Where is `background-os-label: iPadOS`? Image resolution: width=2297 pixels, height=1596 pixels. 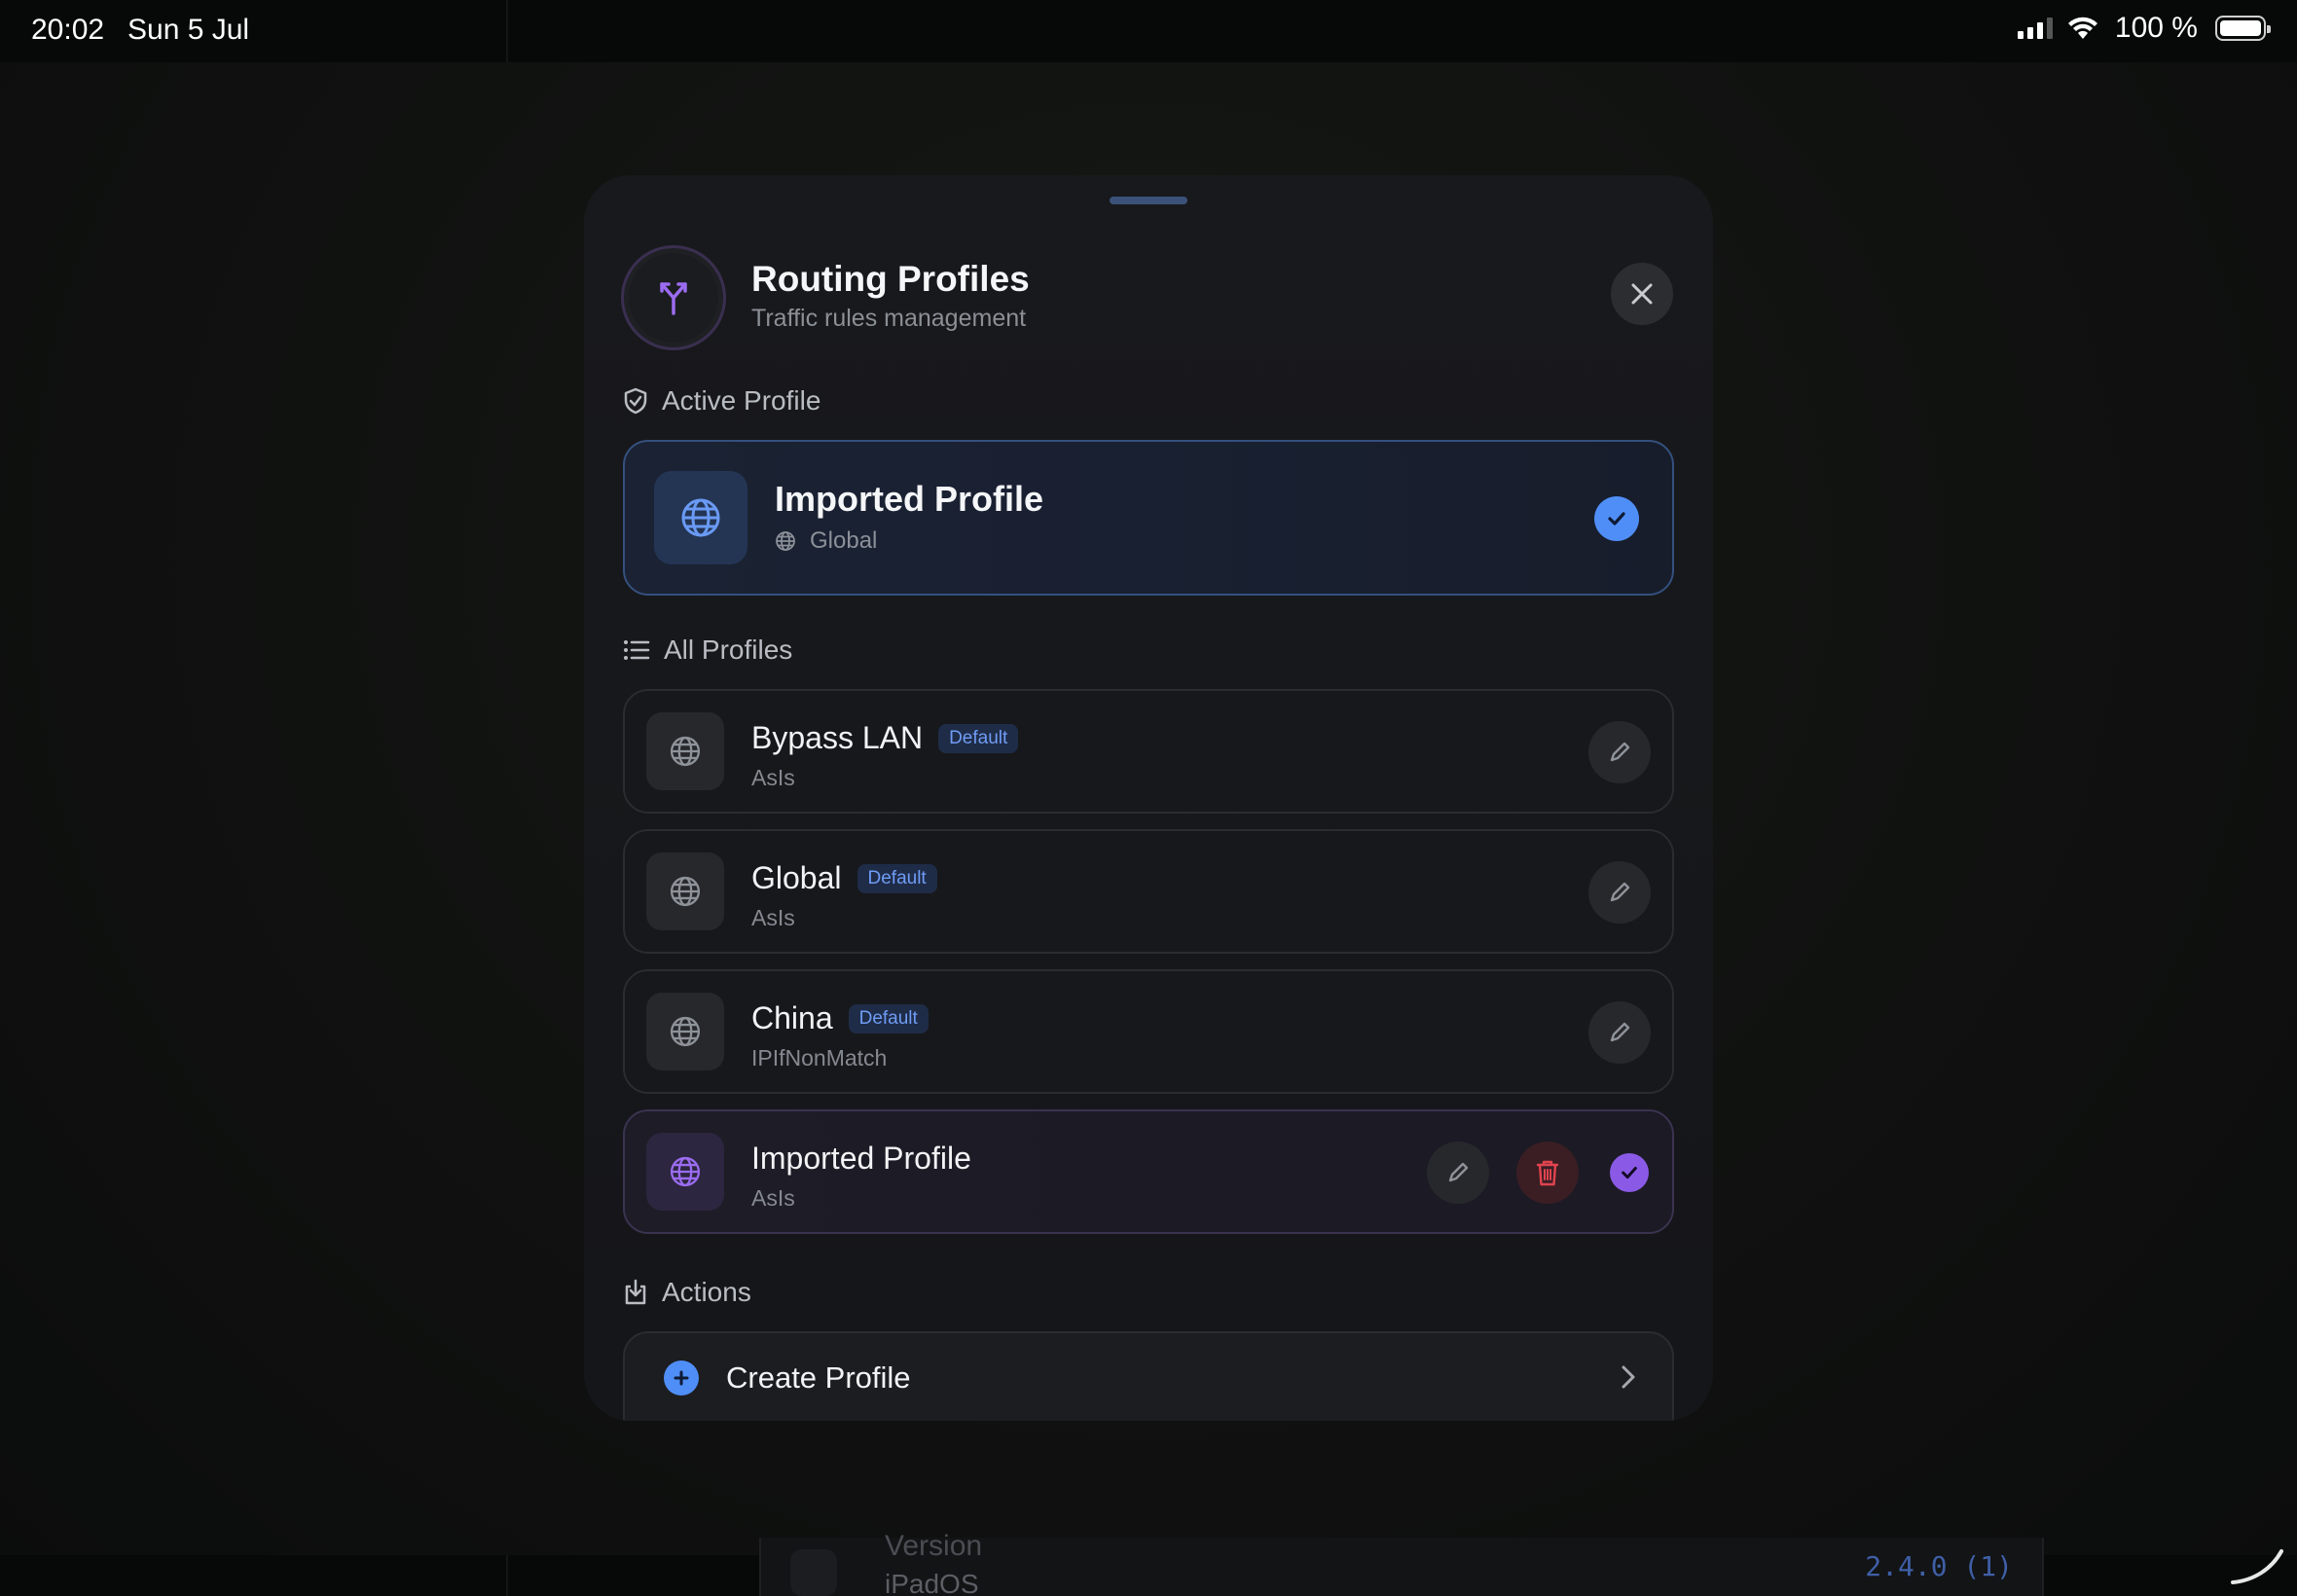 background-os-label: iPadOS is located at coordinates (932, 1583).